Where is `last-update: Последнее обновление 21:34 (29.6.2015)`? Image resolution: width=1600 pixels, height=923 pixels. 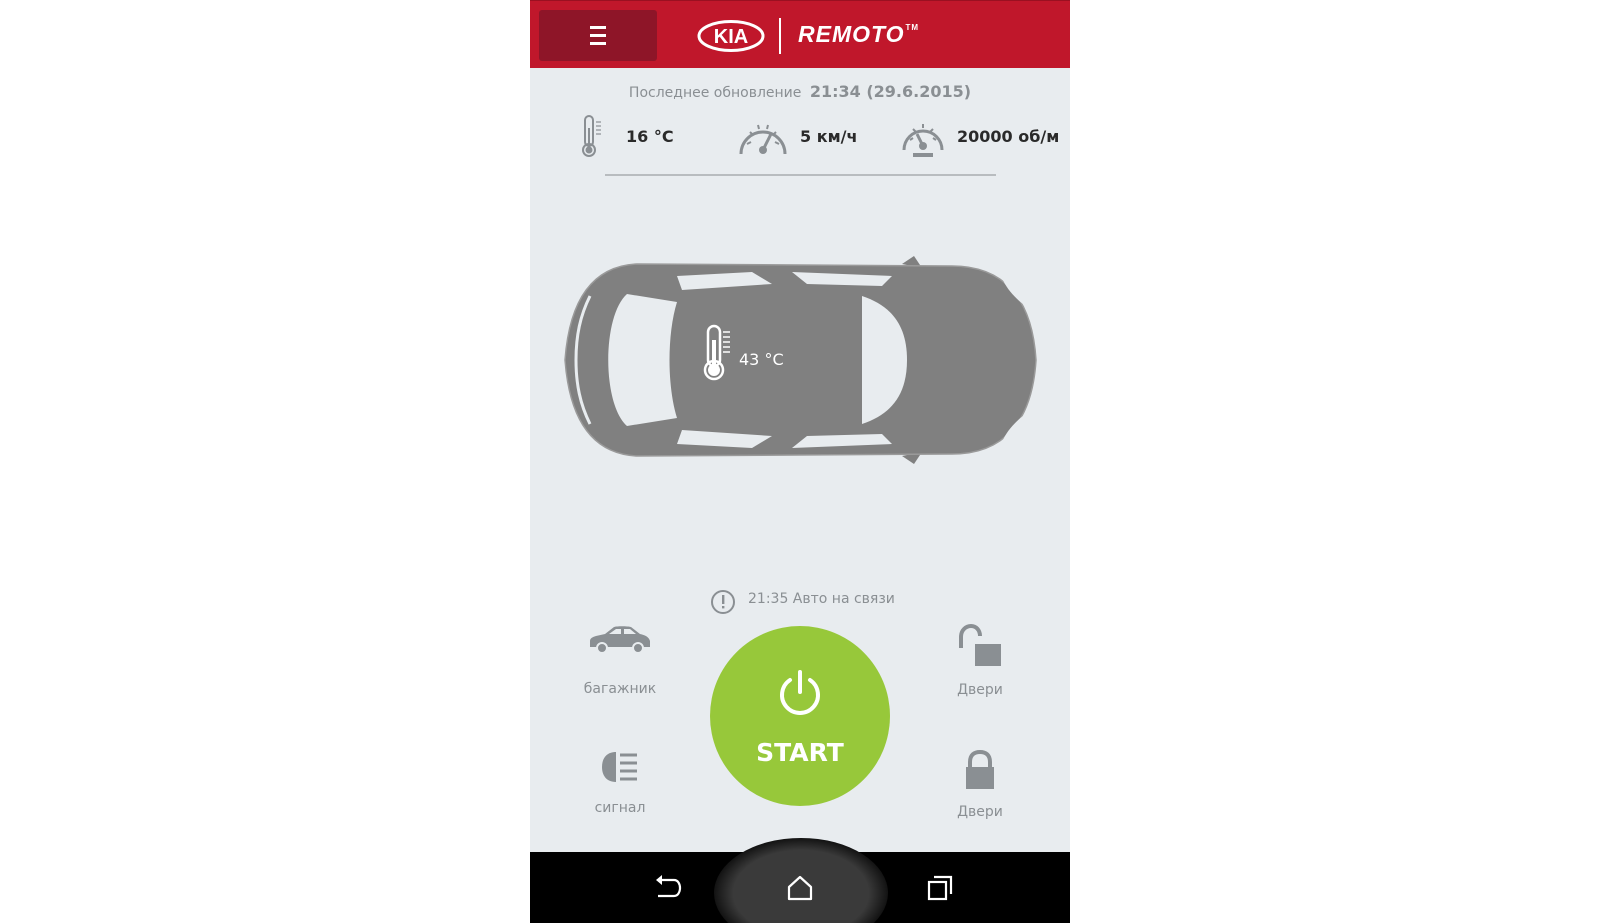
last-update: Последнее обновление 21:34 (29.6.2015) is located at coordinates (800, 91).